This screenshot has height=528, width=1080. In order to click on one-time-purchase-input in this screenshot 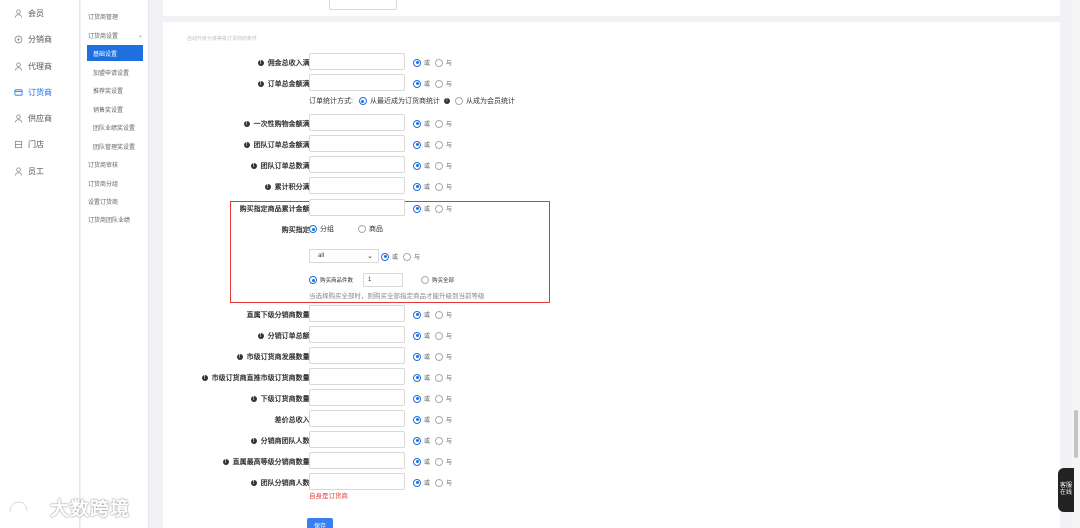, I will do `click(357, 122)`.